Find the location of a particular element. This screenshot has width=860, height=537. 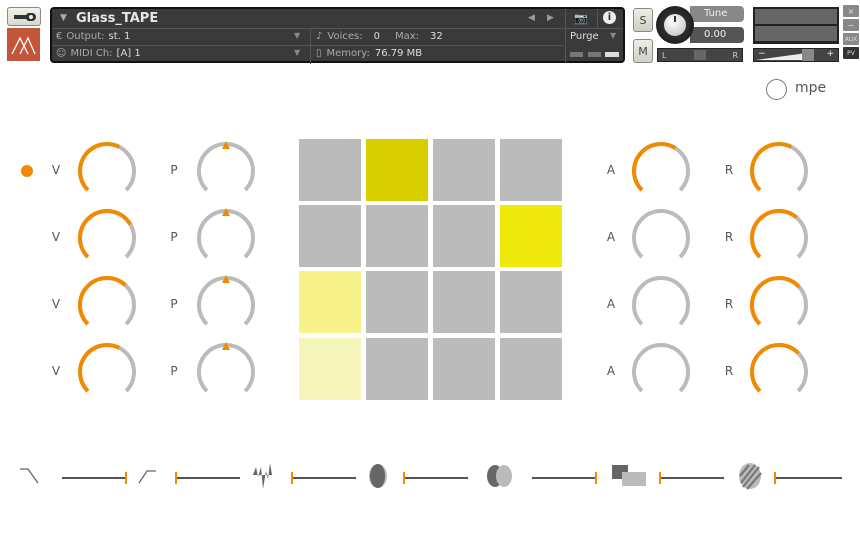

pan-handle is located at coordinates (700, 55).